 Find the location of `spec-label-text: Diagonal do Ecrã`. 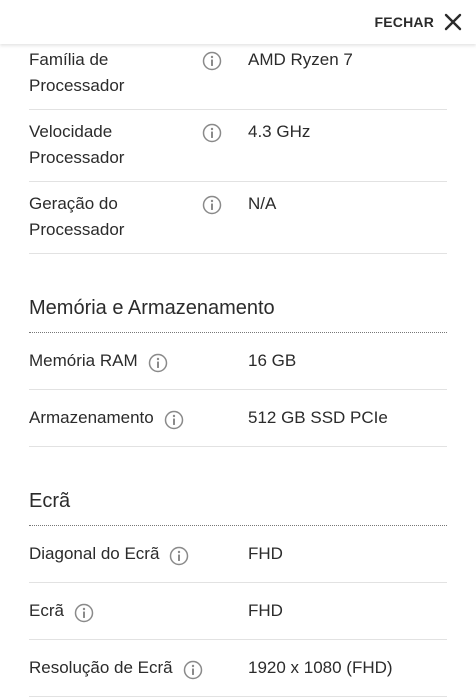

spec-label-text: Diagonal do Ecrã is located at coordinates (94, 553).